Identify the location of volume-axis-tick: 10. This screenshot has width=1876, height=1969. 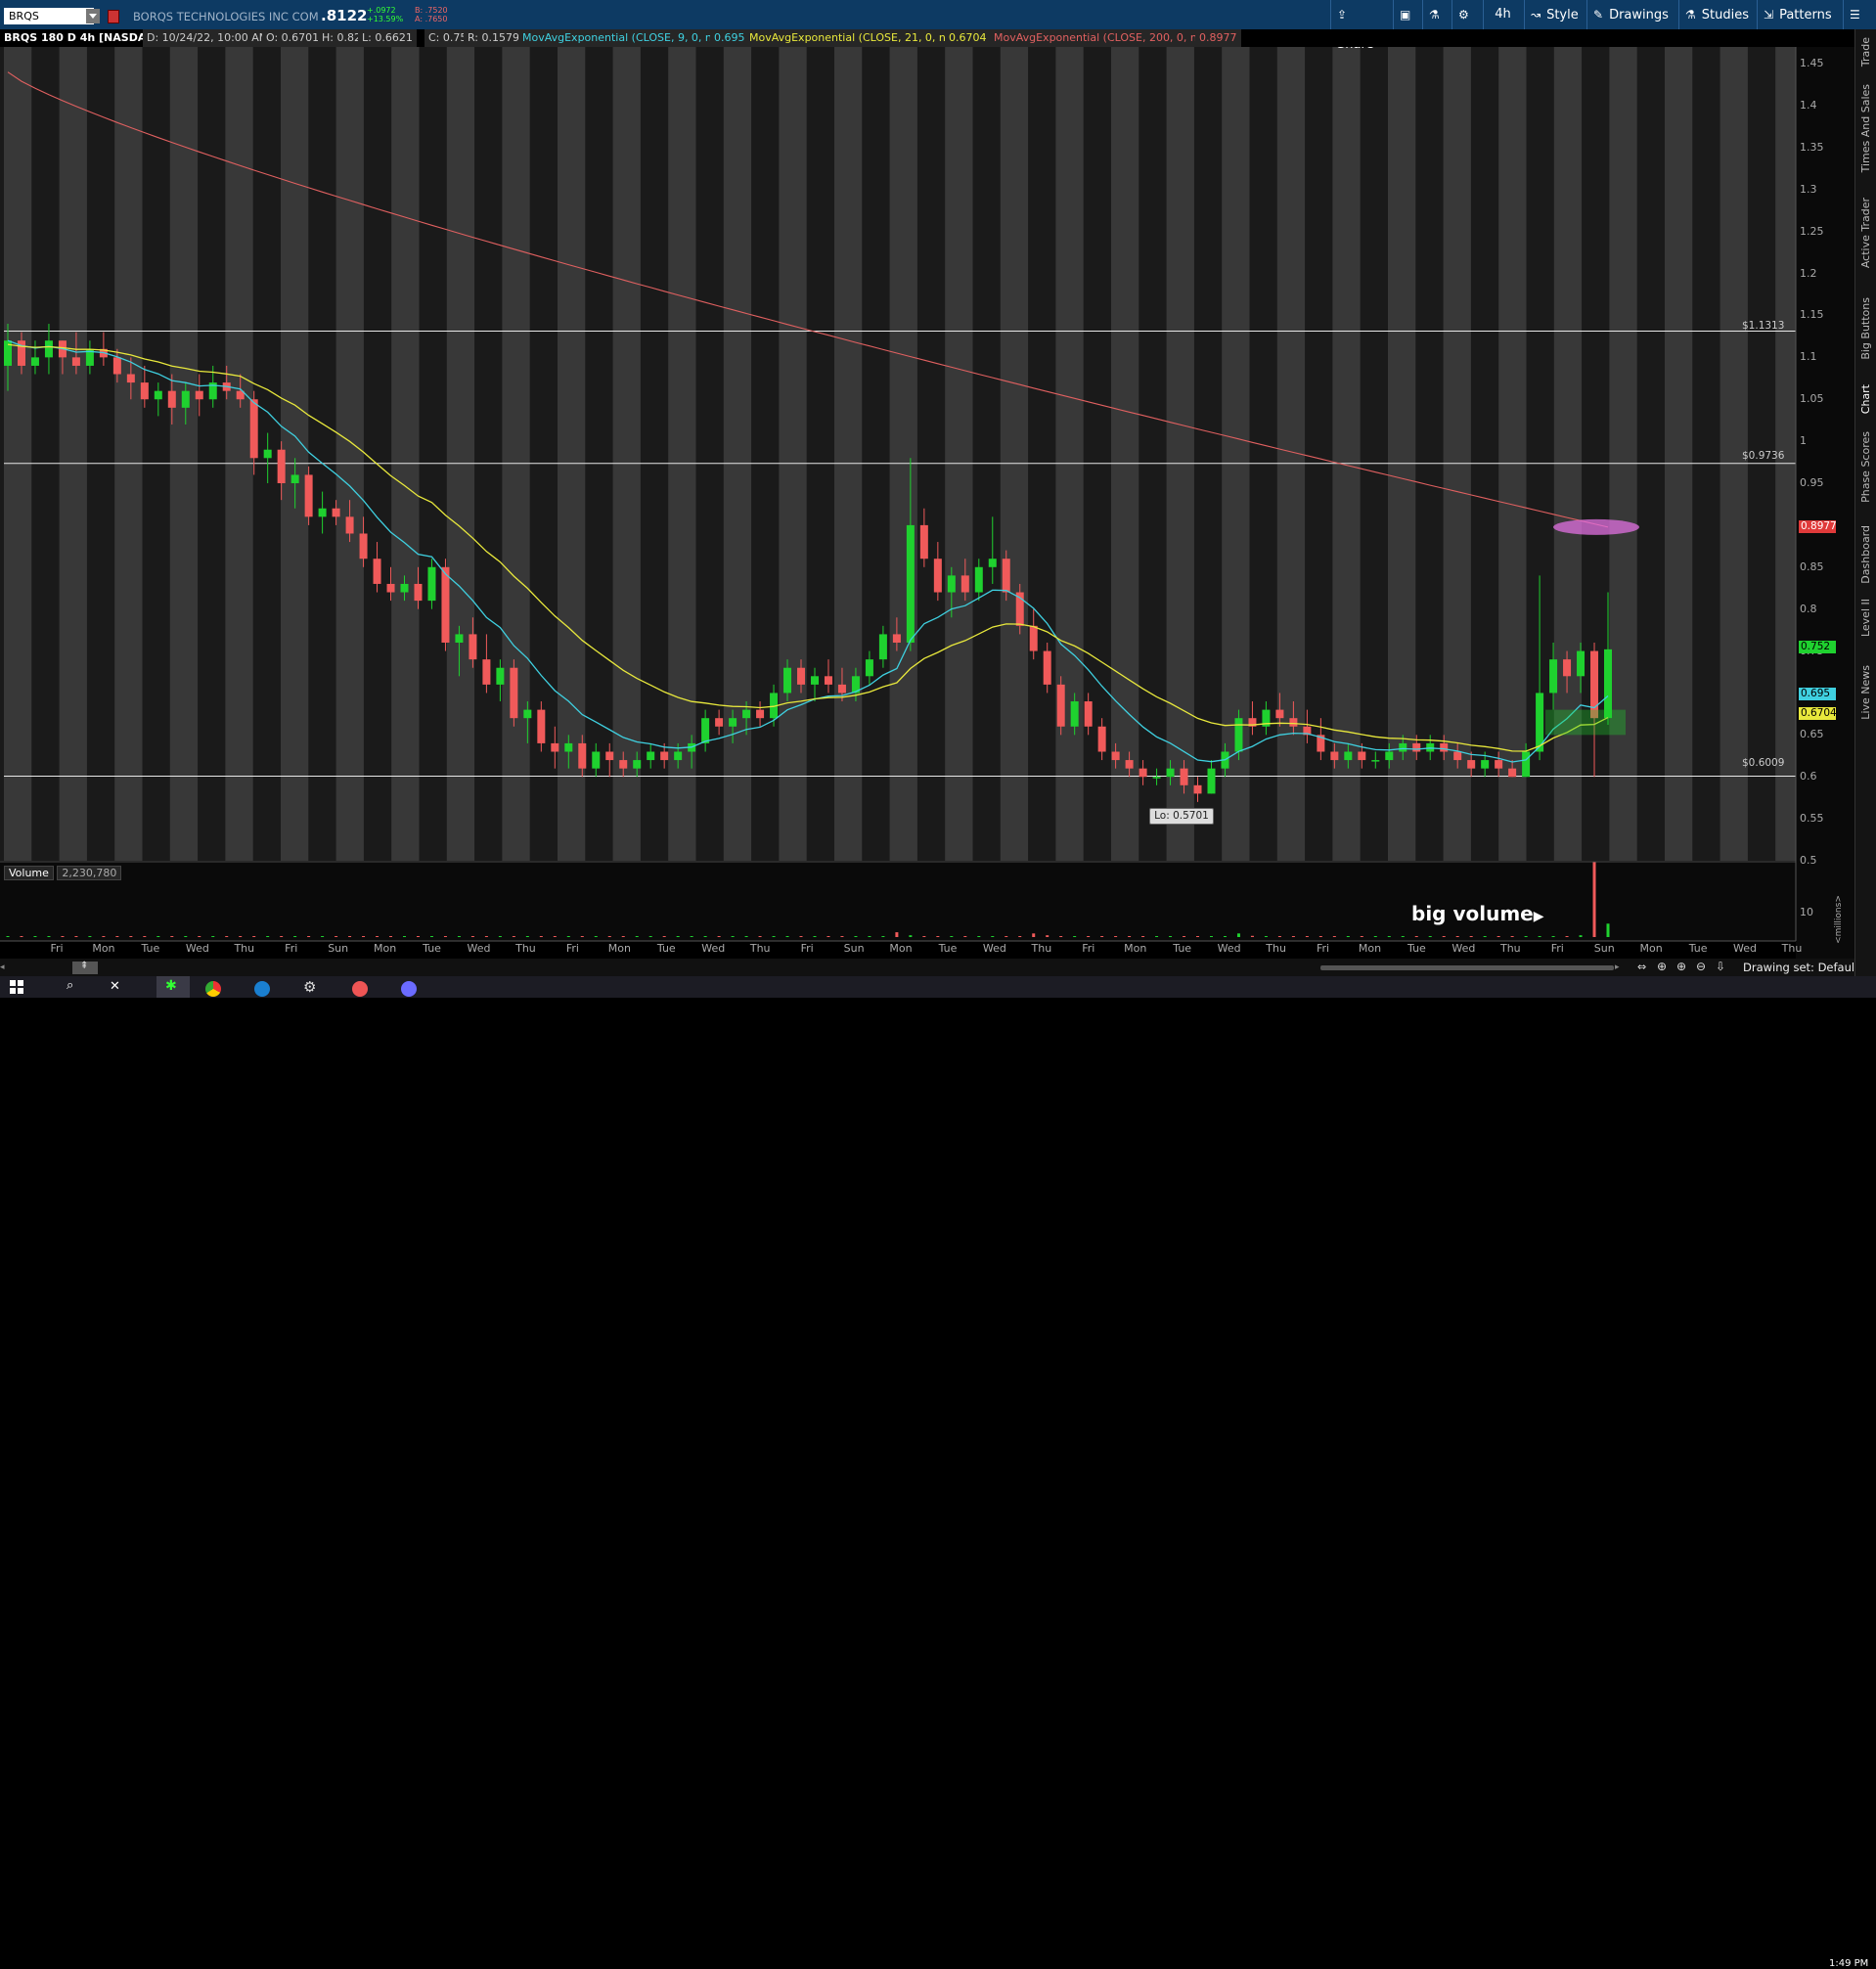
(1806, 912).